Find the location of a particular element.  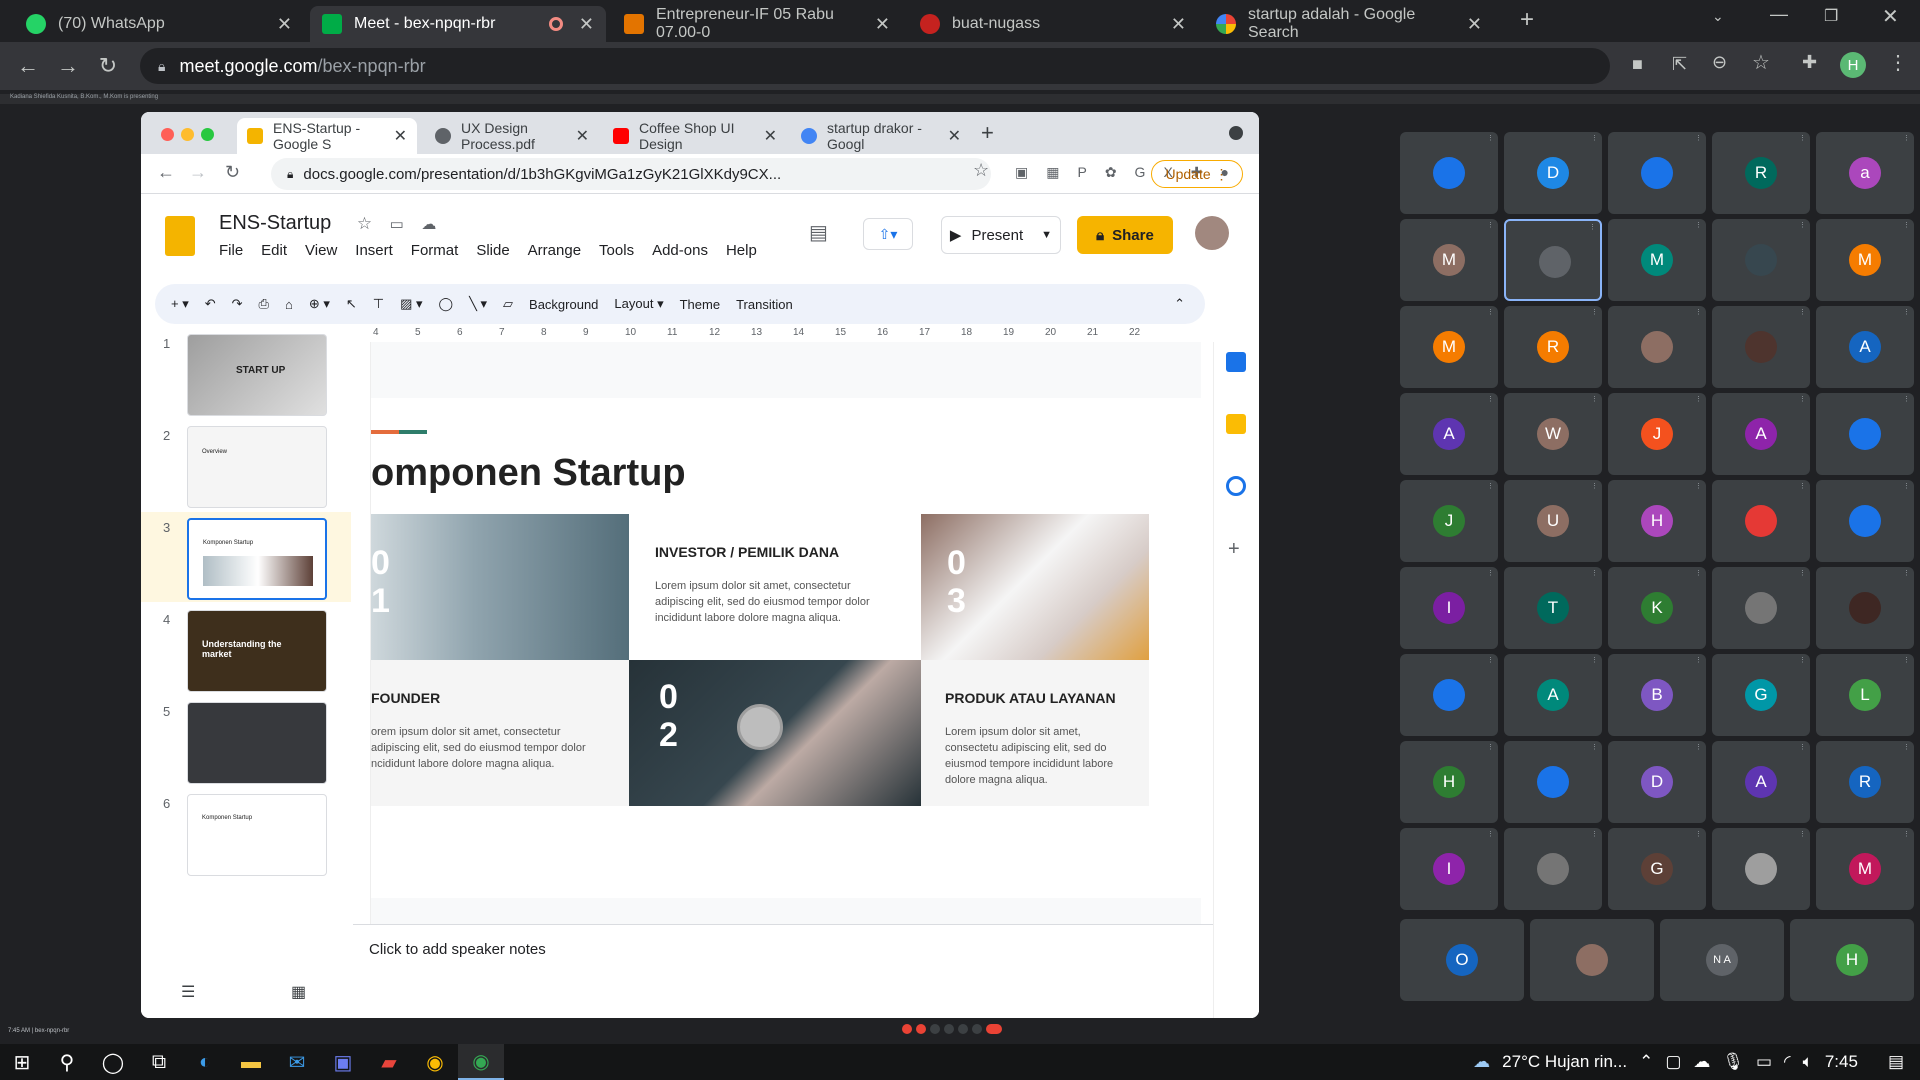

restore-button: ❐ is located at coordinates (1831, 16).